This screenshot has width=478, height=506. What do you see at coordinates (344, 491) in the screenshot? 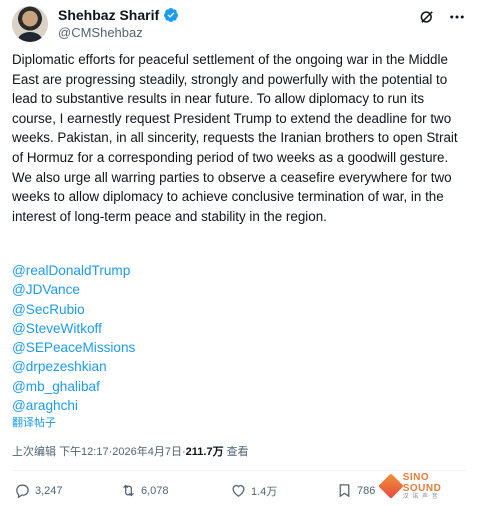
I see `bookmark-icon` at bounding box center [344, 491].